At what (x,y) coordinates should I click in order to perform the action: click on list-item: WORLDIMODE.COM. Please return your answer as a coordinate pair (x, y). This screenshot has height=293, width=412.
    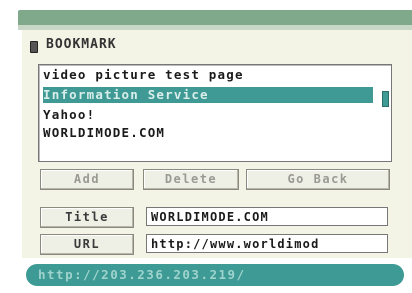
    Looking at the image, I should click on (208, 133).